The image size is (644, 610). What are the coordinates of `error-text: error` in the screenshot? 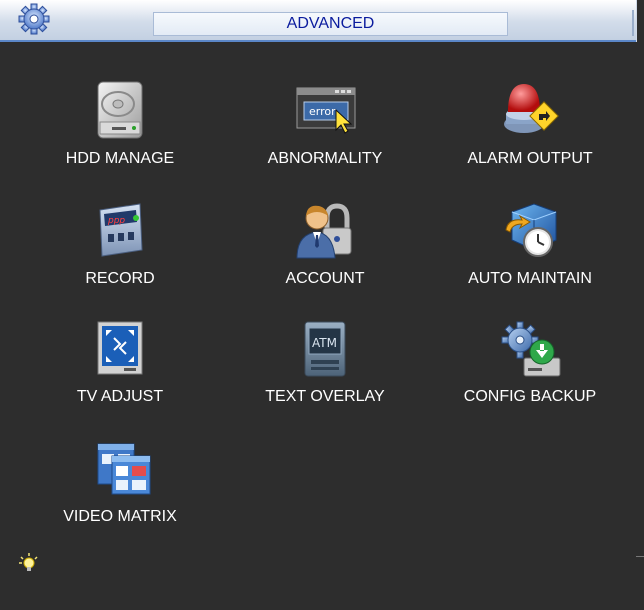 It's located at (322, 111).